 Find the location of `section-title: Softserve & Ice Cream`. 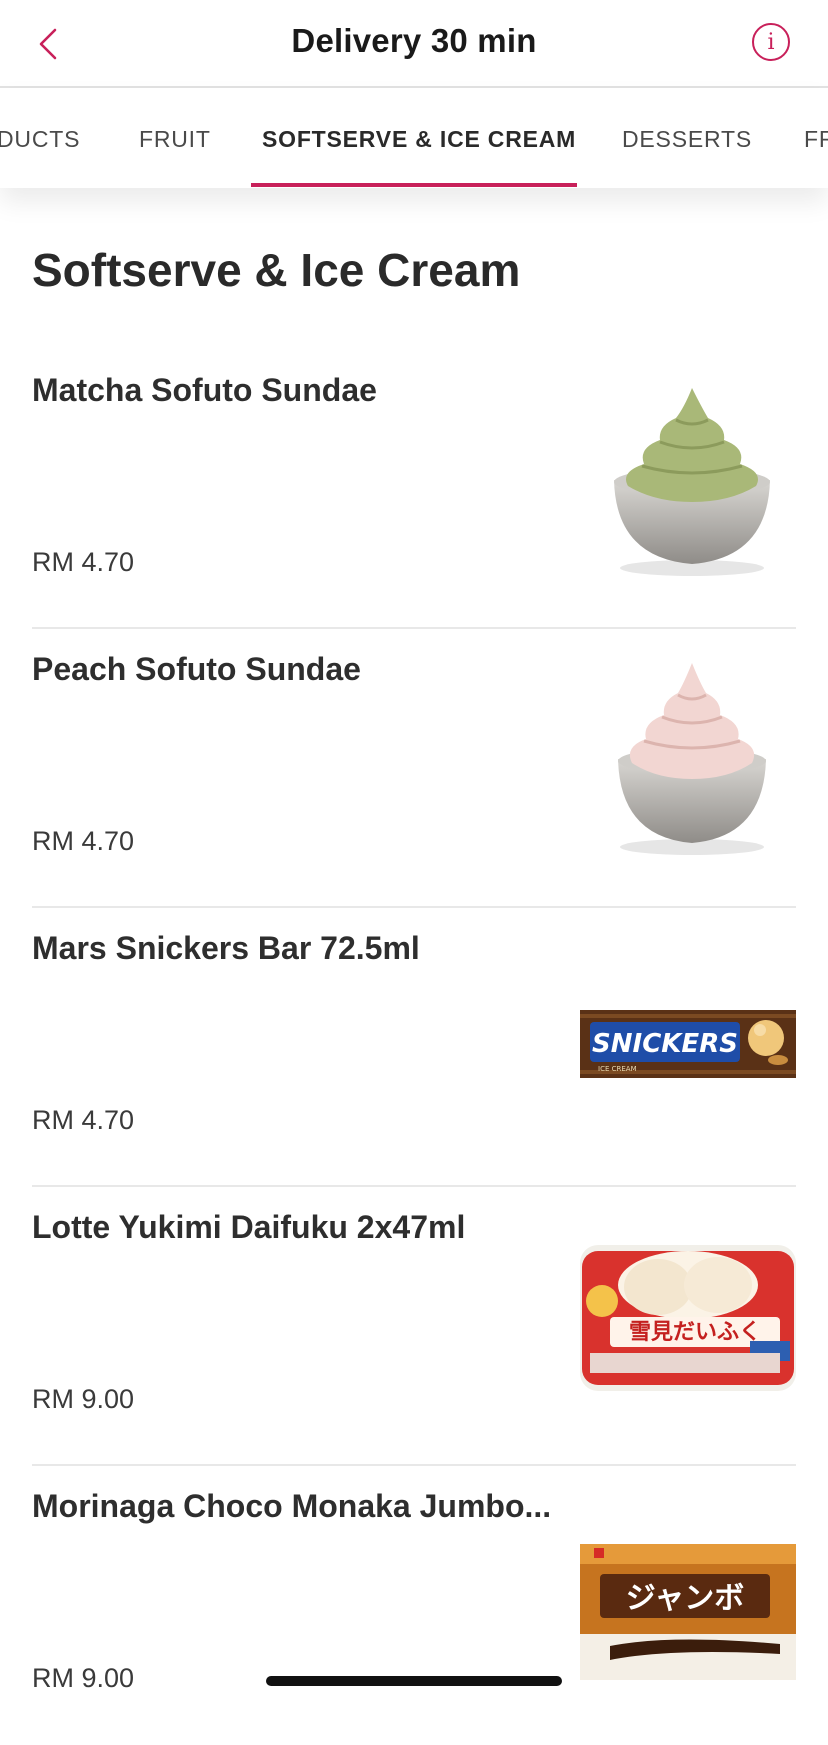

section-title: Softserve & Ice Cream is located at coordinates (276, 270).